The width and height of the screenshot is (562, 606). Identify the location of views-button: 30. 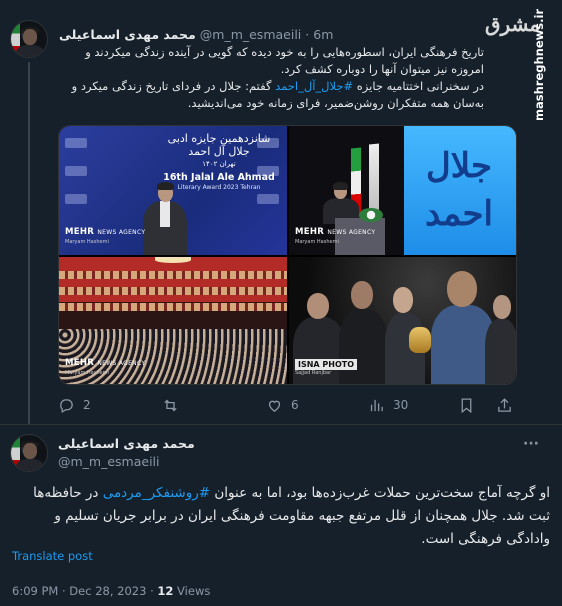
(388, 405).